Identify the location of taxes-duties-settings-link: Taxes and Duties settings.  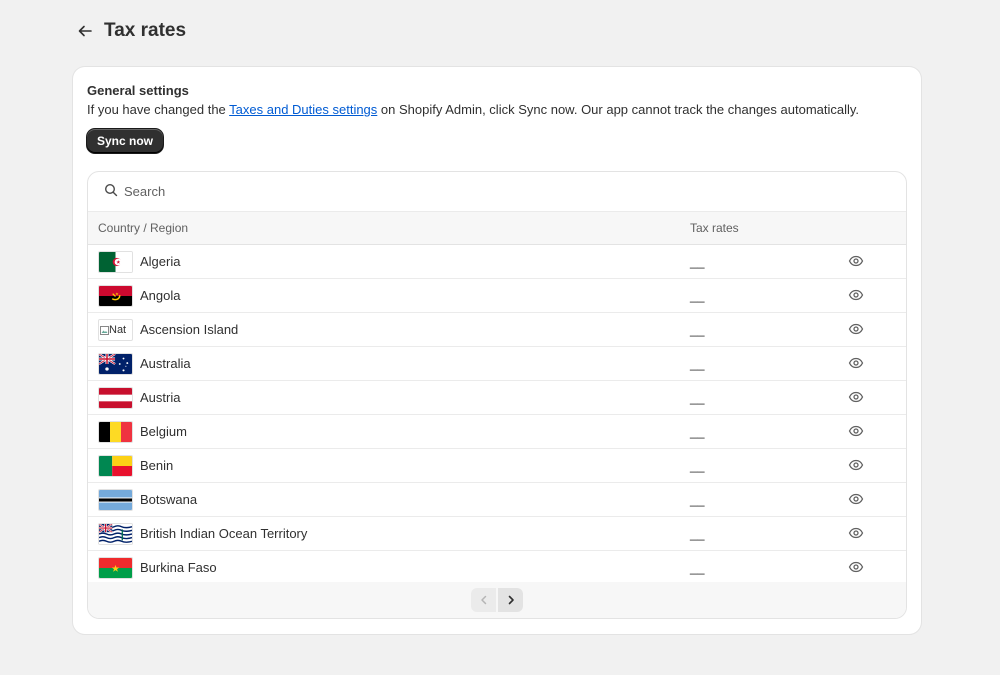
(303, 109).